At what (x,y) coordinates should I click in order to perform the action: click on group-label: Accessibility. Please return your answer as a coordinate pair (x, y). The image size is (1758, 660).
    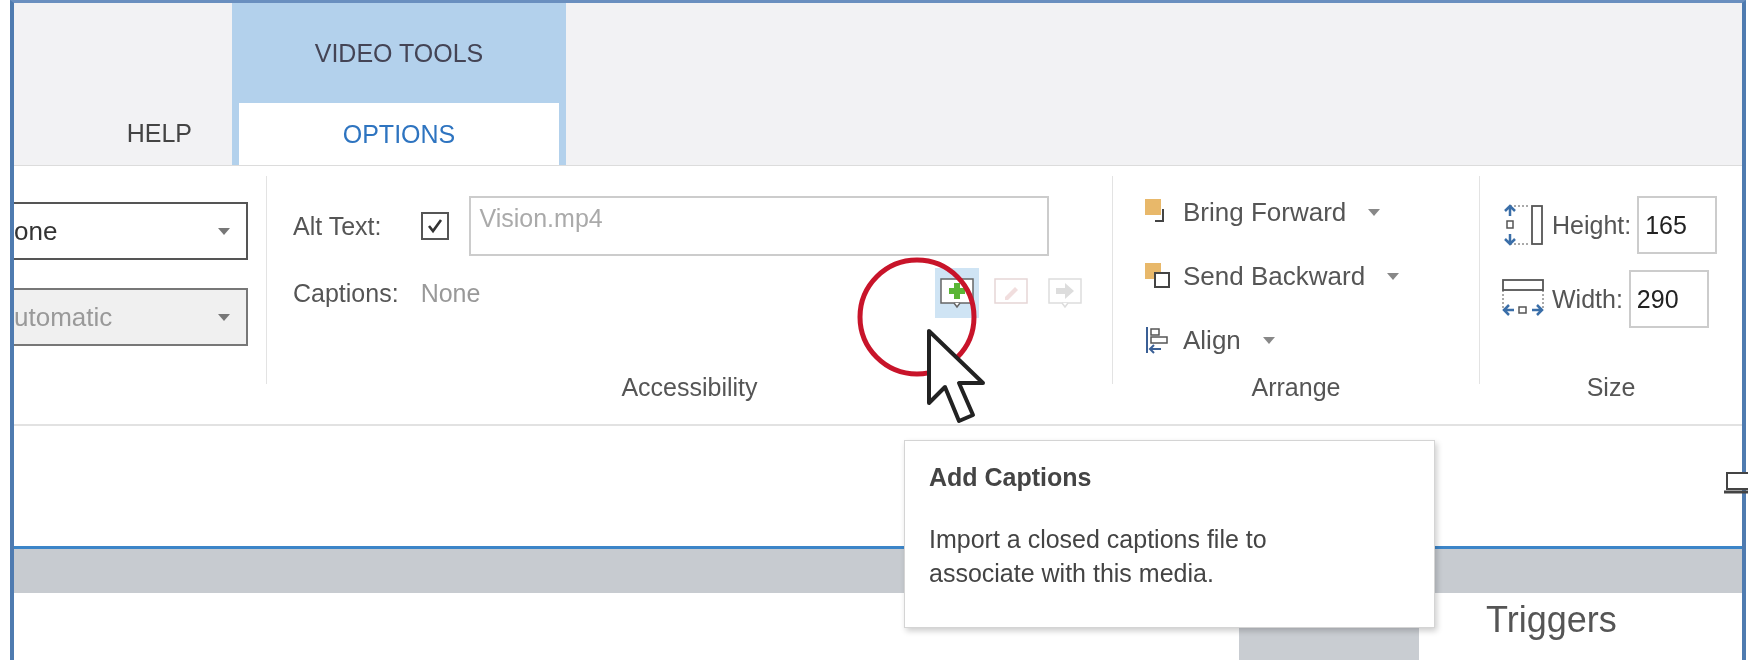
    Looking at the image, I should click on (689, 387).